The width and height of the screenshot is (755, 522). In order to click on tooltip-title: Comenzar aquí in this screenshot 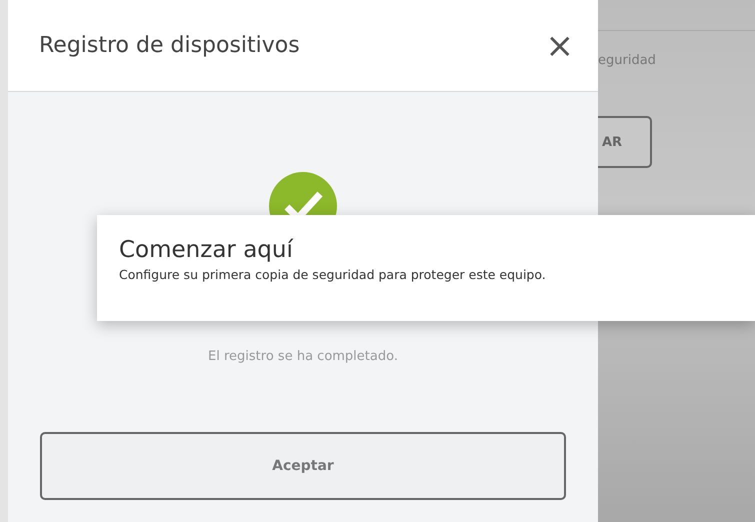, I will do `click(206, 250)`.